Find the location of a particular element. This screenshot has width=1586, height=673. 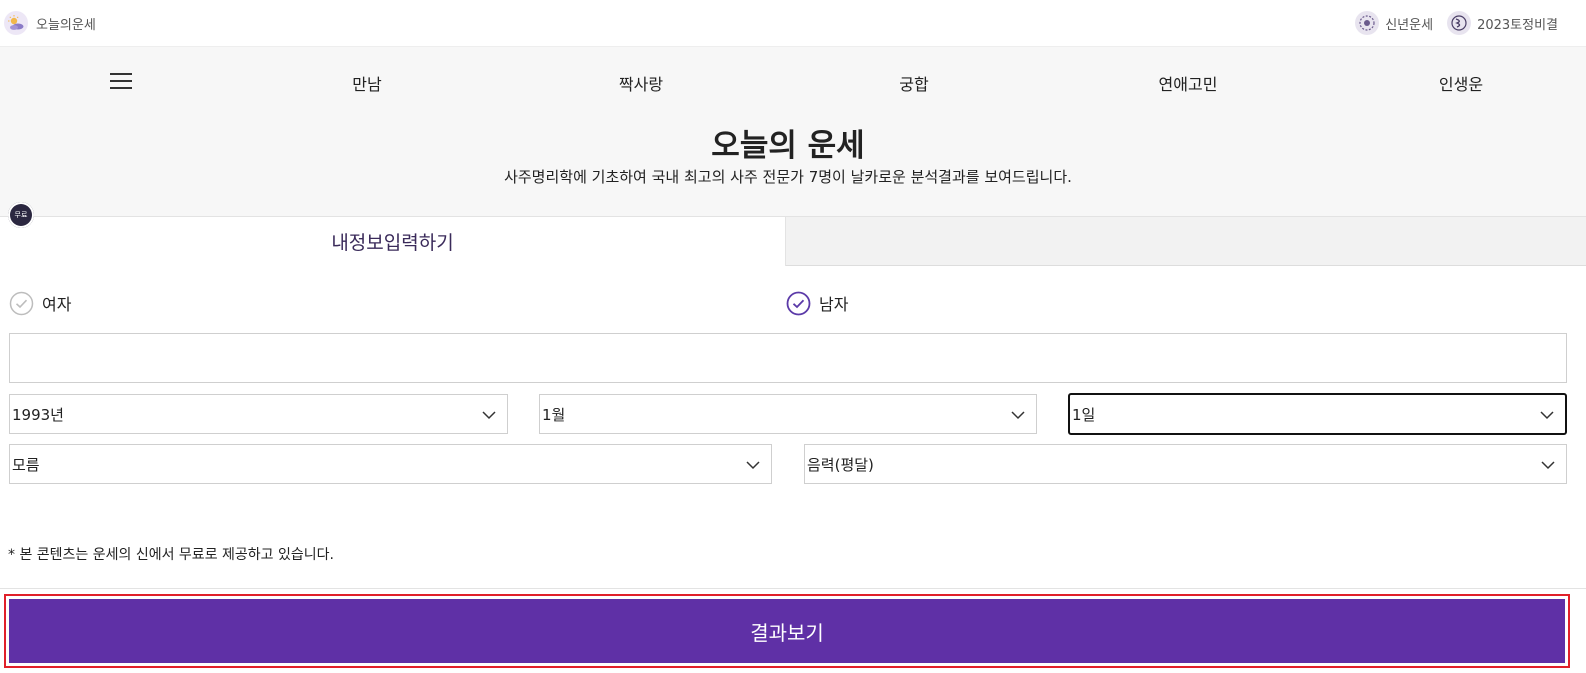

top-bar: 오늘의운세 신년운세 2023토정비결 is located at coordinates (793, 23).